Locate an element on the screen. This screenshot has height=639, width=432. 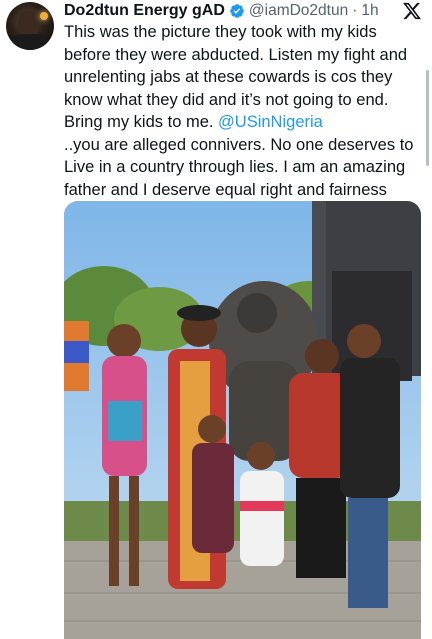
tweet-header: Do2dtun Energy gAD @iamDo2dtun · 1h is located at coordinates (244, 11).